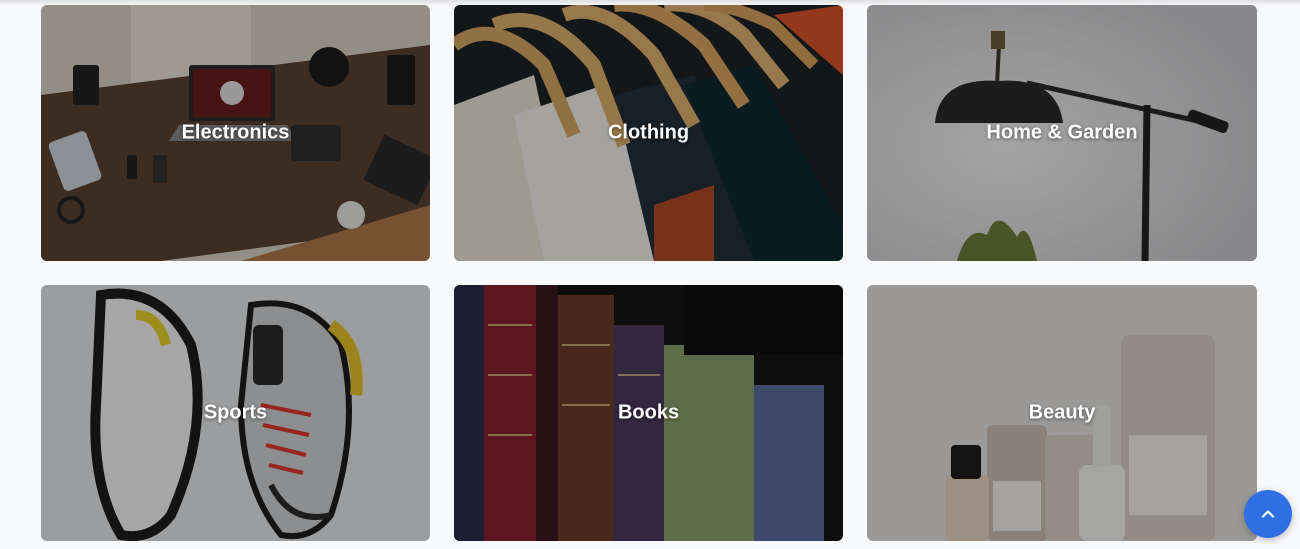  I want to click on category-card-sports: Sports, so click(235, 413).